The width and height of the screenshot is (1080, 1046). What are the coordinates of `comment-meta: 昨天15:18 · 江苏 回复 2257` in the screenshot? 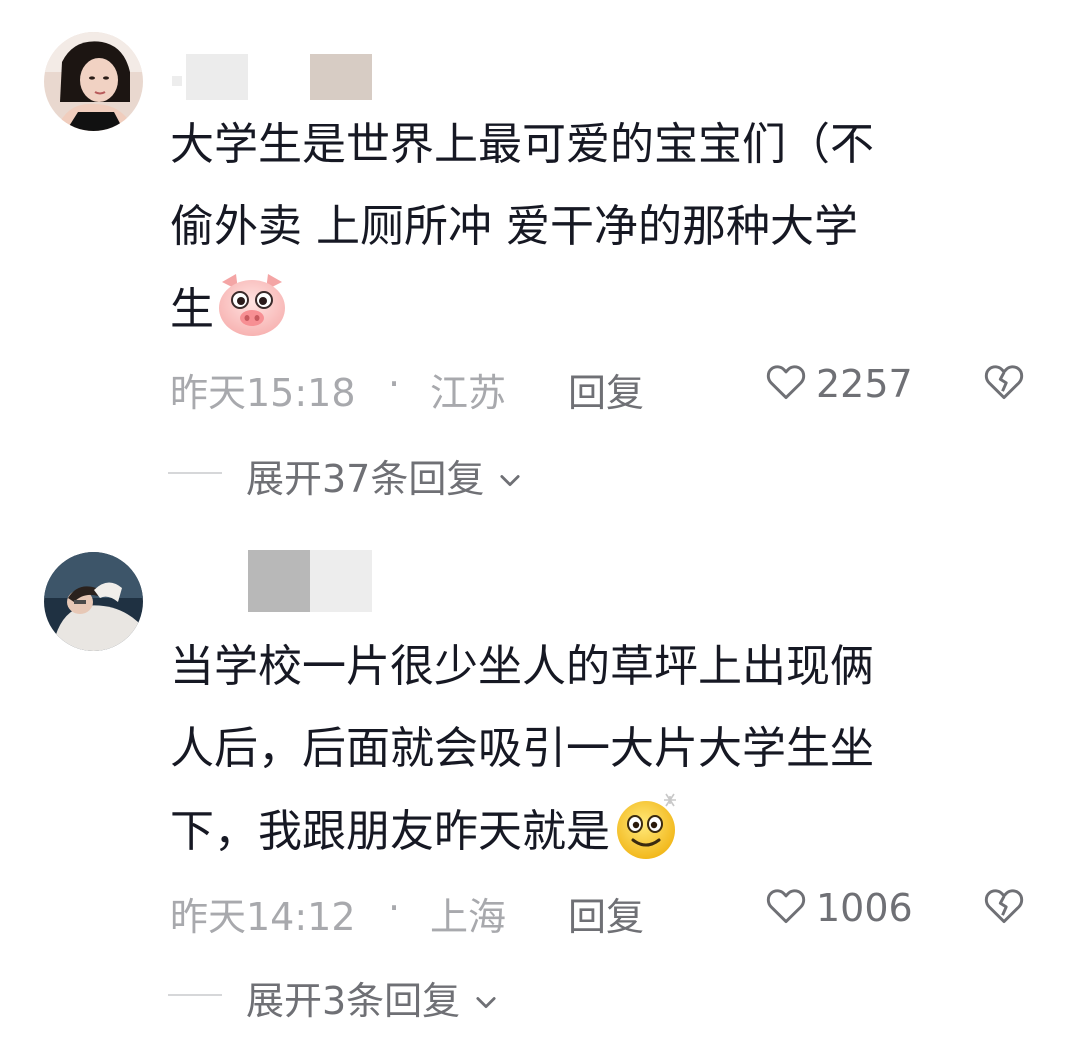 It's located at (610, 386).